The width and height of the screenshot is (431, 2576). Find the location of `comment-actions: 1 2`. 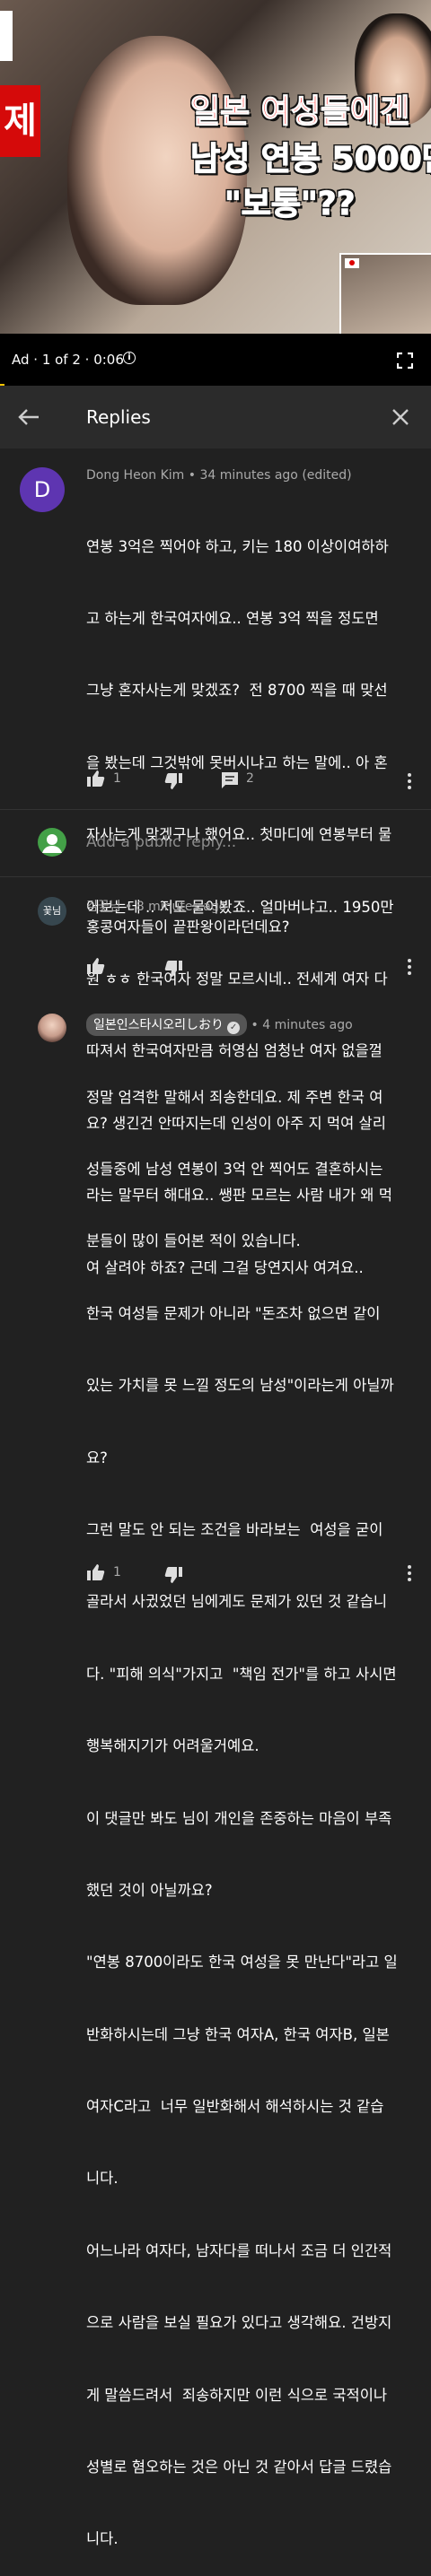

comment-actions: 1 2 is located at coordinates (252, 779).